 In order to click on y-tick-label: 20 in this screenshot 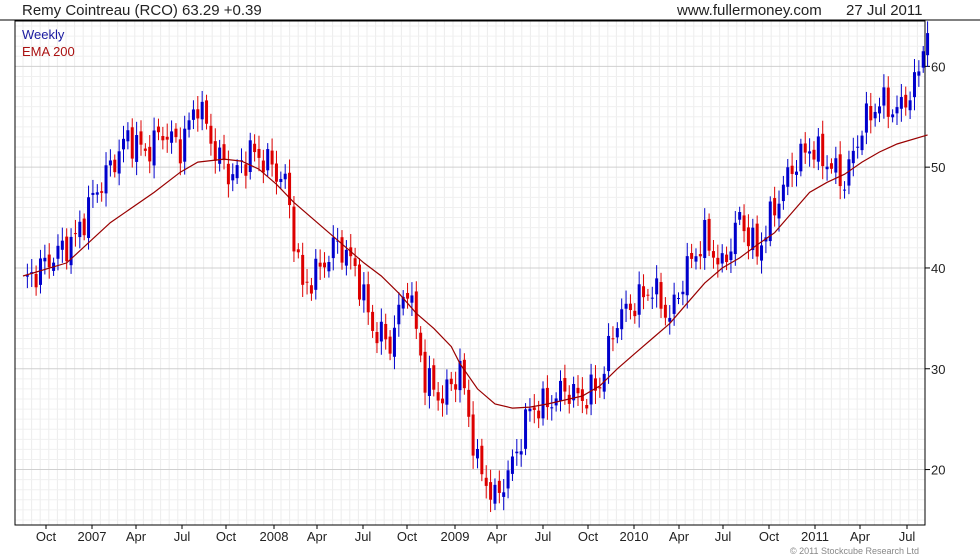, I will do `click(938, 470)`.